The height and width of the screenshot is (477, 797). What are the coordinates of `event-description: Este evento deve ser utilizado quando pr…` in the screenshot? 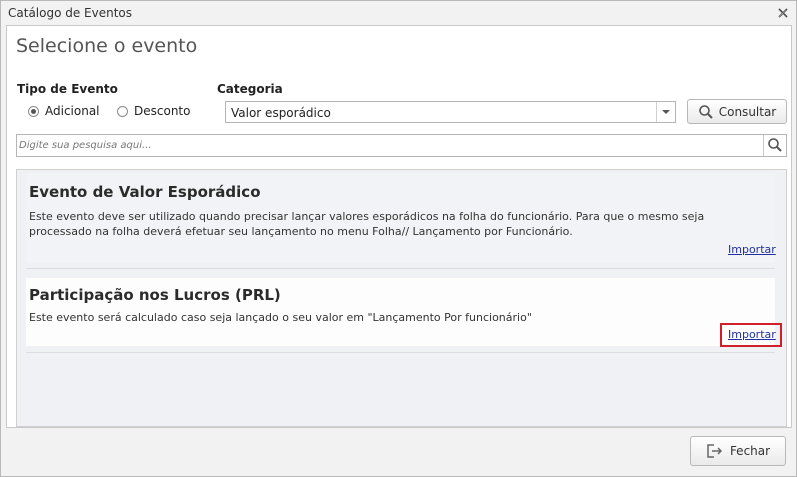 It's located at (367, 224).